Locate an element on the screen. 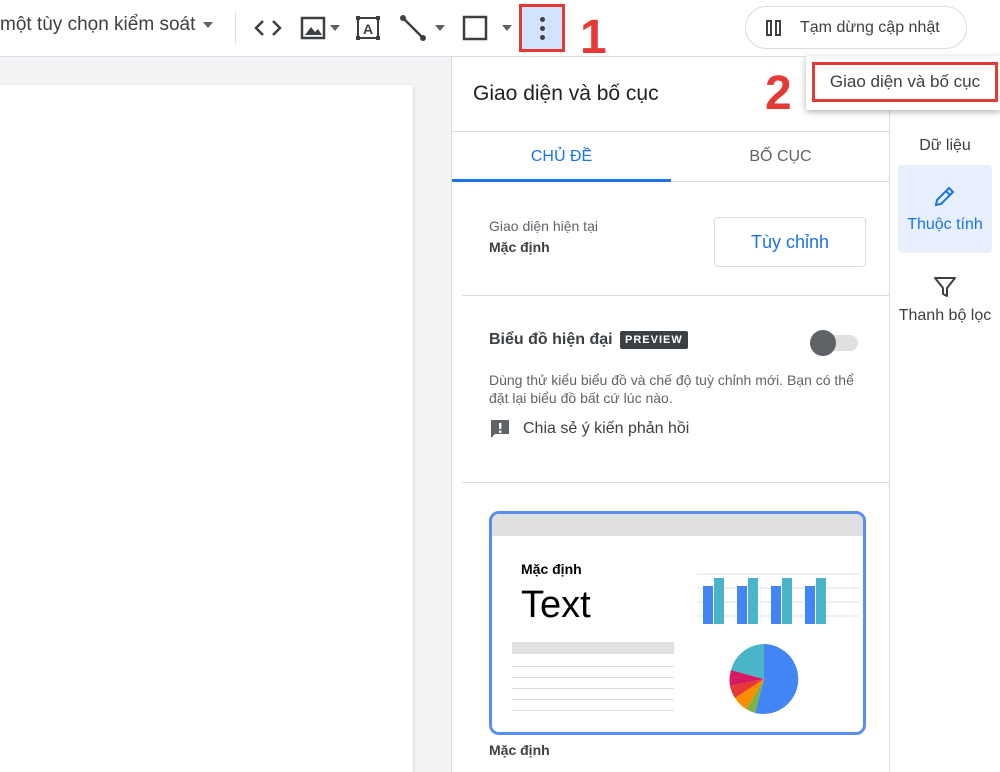 The width and height of the screenshot is (1000, 772). share-feedback-label: Chia sẻ ý kiến phản hồi is located at coordinates (606, 428).